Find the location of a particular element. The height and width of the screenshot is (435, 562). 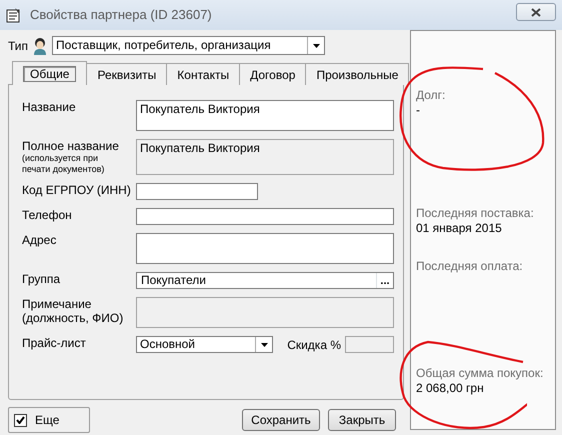

text-area: Покупатель Виктория is located at coordinates (265, 115).